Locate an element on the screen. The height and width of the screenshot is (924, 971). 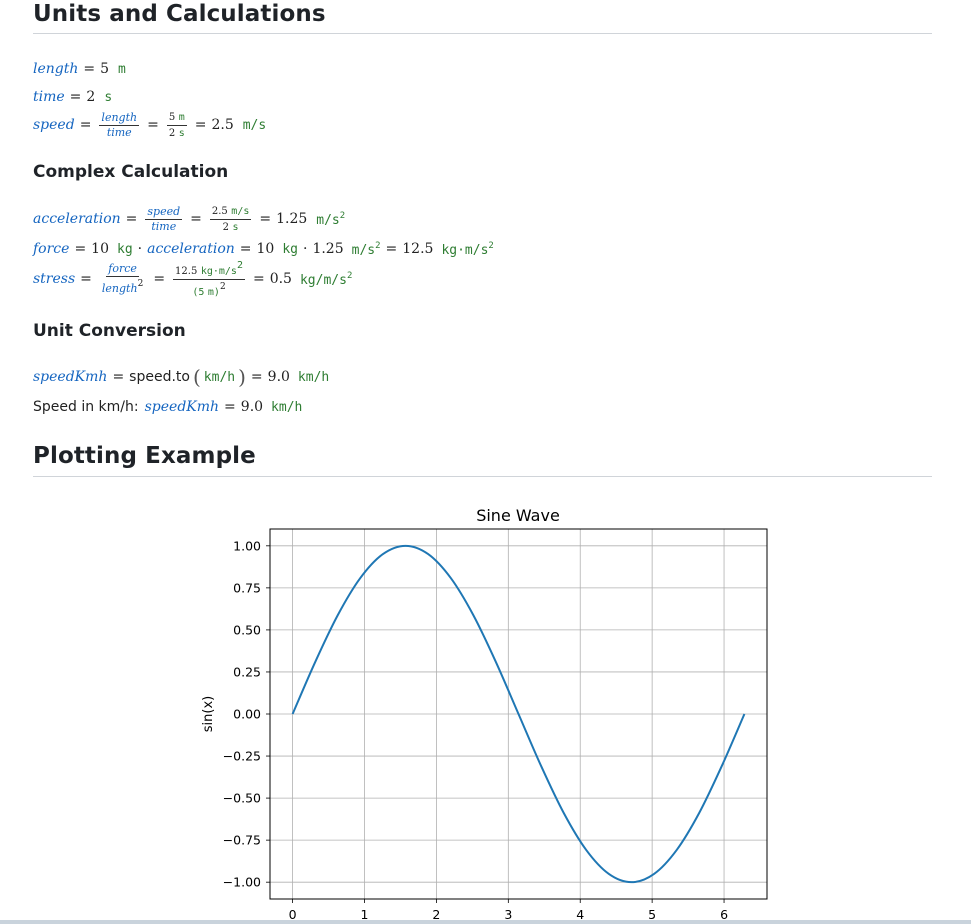
eq-speed-kmh: speedKmh = speed.to ( km/h ) = 9.0 km/h is located at coordinates (181, 377).